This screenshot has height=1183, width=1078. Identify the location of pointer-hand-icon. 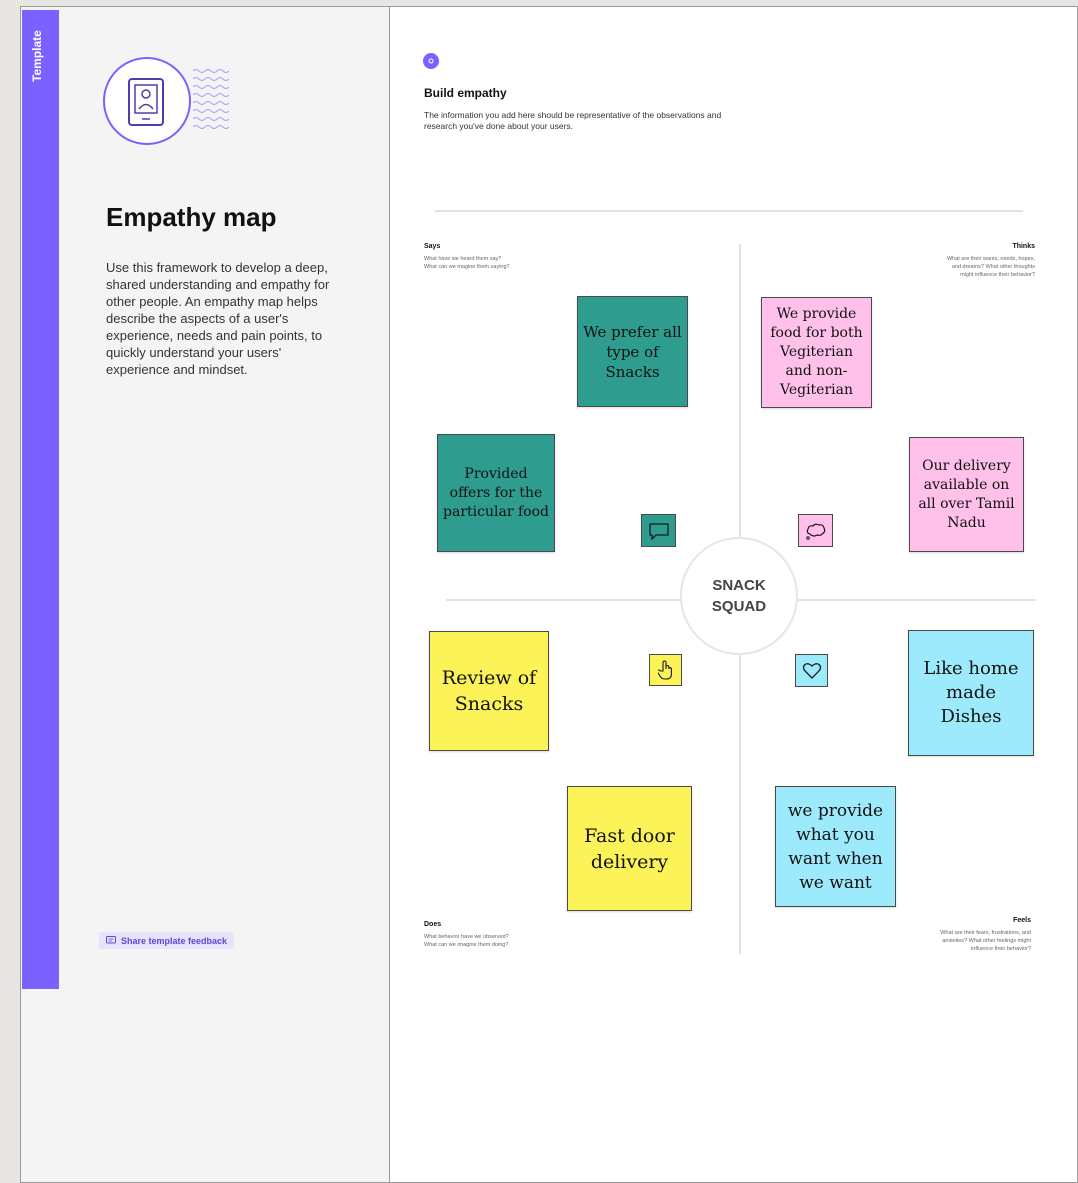
(665, 670).